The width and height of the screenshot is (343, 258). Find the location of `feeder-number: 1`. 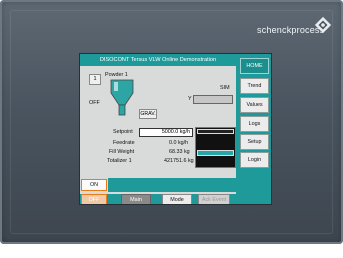

feeder-number: 1 is located at coordinates (95, 79).